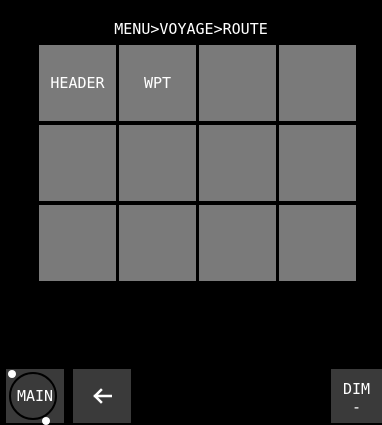 The width and height of the screenshot is (382, 425). I want to click on breadcrumb: MENU>VOYAGE>ROUTE, so click(191, 29).